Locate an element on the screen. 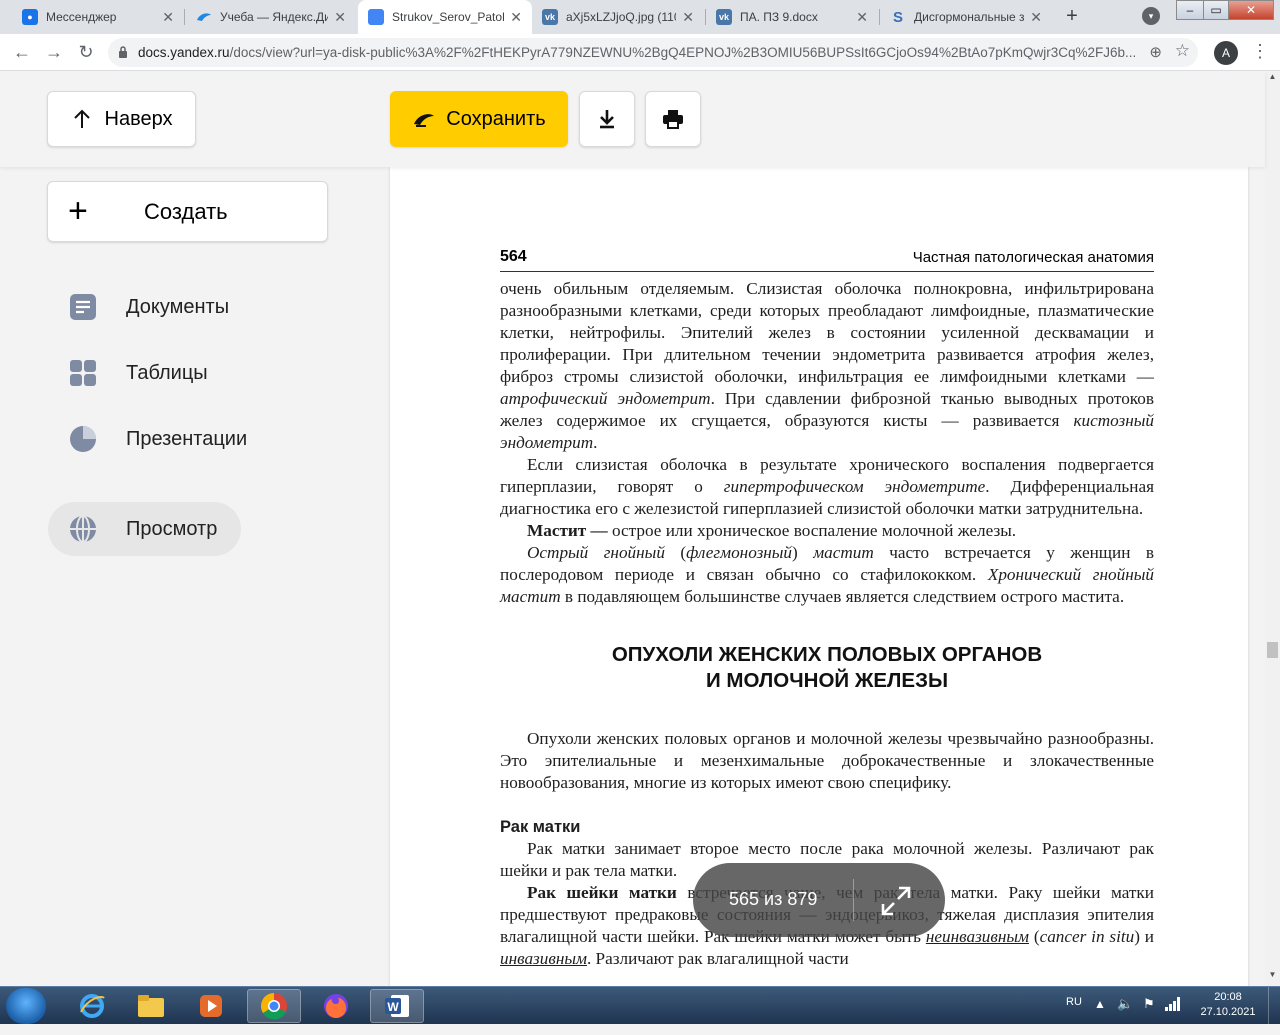 This screenshot has width=1280, height=1035. maximize-button: ▭ is located at coordinates (1216, 10).